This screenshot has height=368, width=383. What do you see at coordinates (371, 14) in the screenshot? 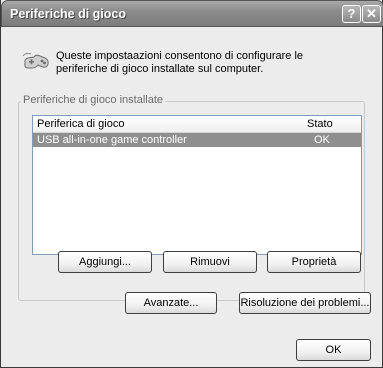
I see `close-button: ✕` at bounding box center [371, 14].